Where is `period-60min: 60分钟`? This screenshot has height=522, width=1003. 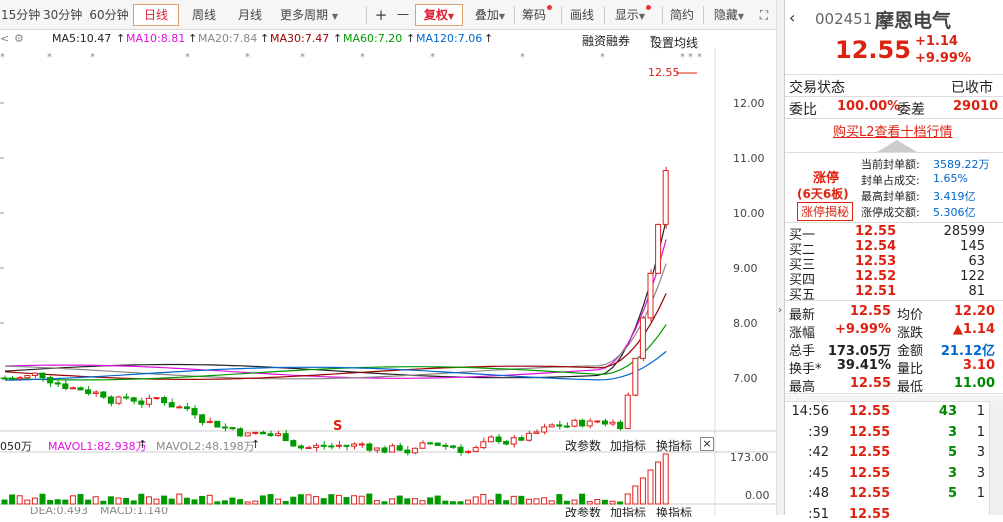
period-60min: 60分钟 is located at coordinates (109, 15).